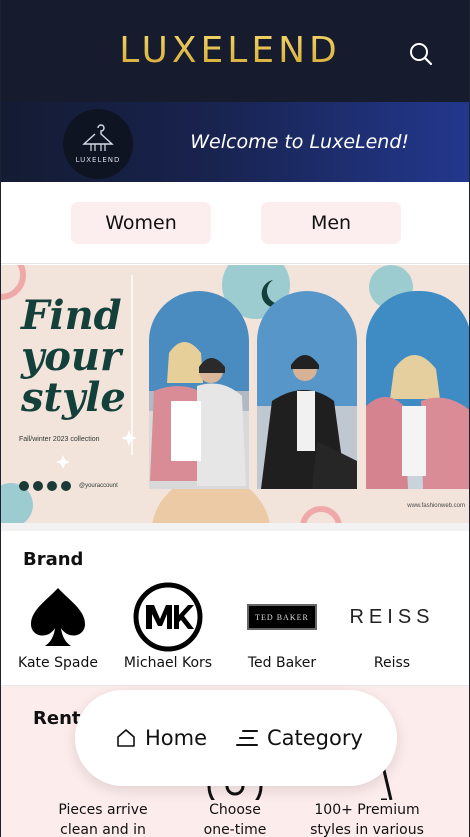 This screenshot has width=470, height=837. I want to click on brand-item-ted-baker: TED BAKER Ted Baker, so click(282, 626).